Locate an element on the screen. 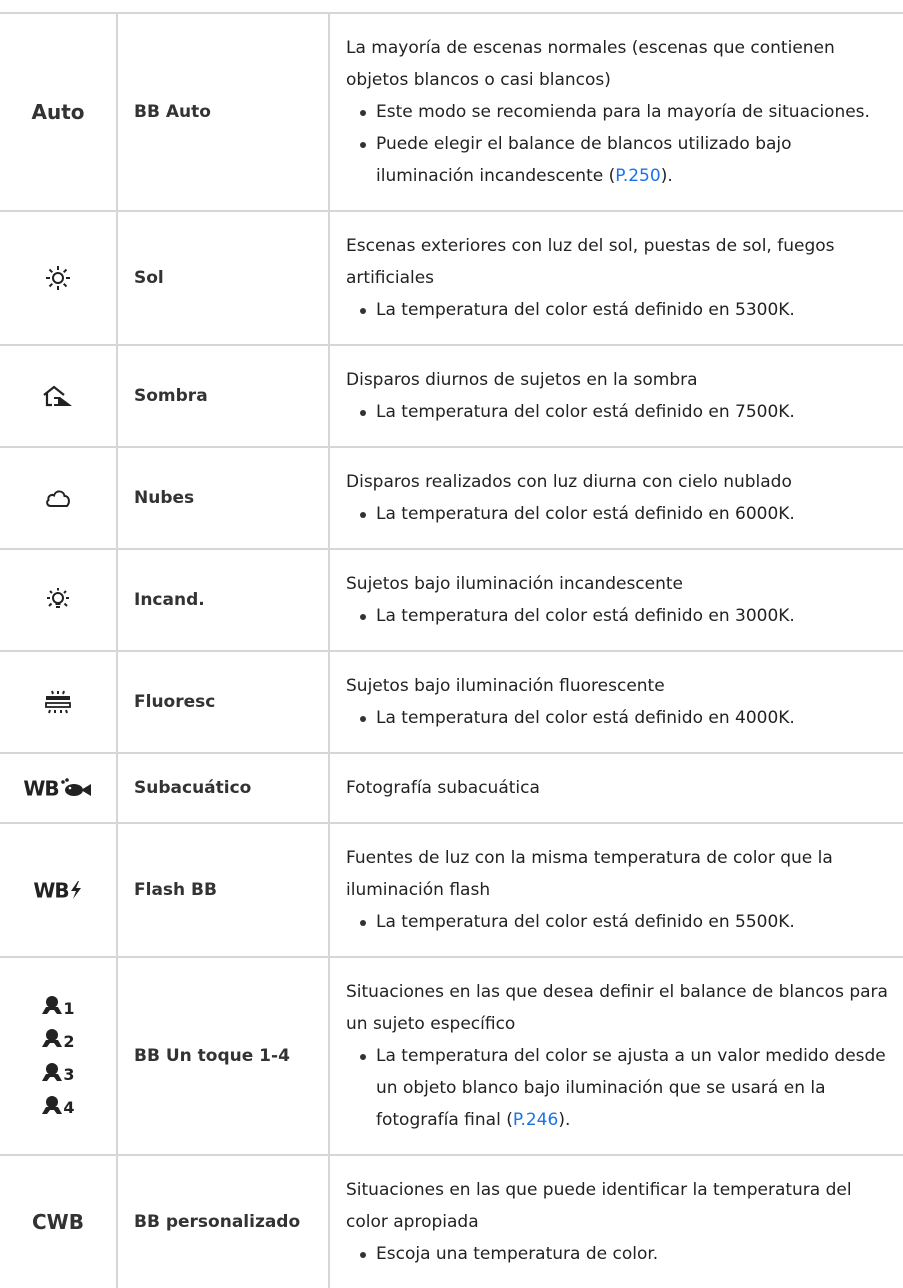  digit: 1 is located at coordinates (69, 1008).